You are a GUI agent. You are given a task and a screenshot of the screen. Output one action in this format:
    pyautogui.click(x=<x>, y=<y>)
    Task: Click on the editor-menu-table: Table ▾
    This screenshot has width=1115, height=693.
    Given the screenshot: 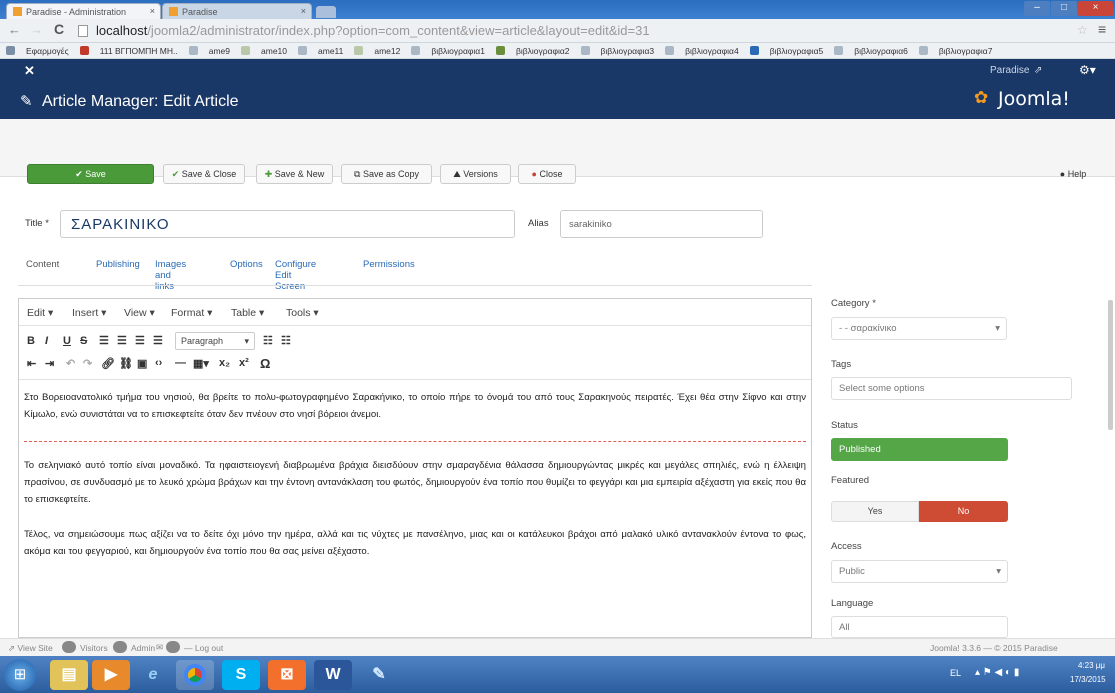 What is the action you would take?
    pyautogui.click(x=247, y=313)
    